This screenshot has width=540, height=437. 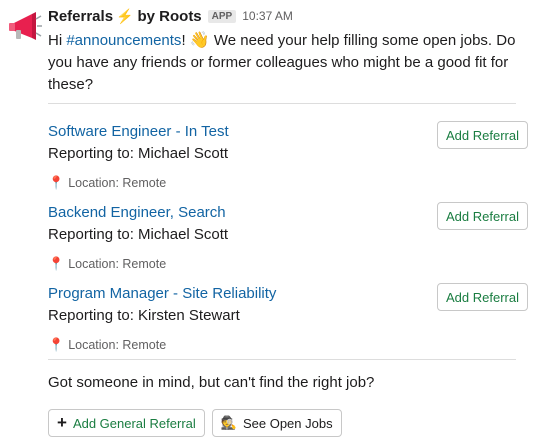 What do you see at coordinates (80, 16) in the screenshot?
I see `sender-name: Referrals` at bounding box center [80, 16].